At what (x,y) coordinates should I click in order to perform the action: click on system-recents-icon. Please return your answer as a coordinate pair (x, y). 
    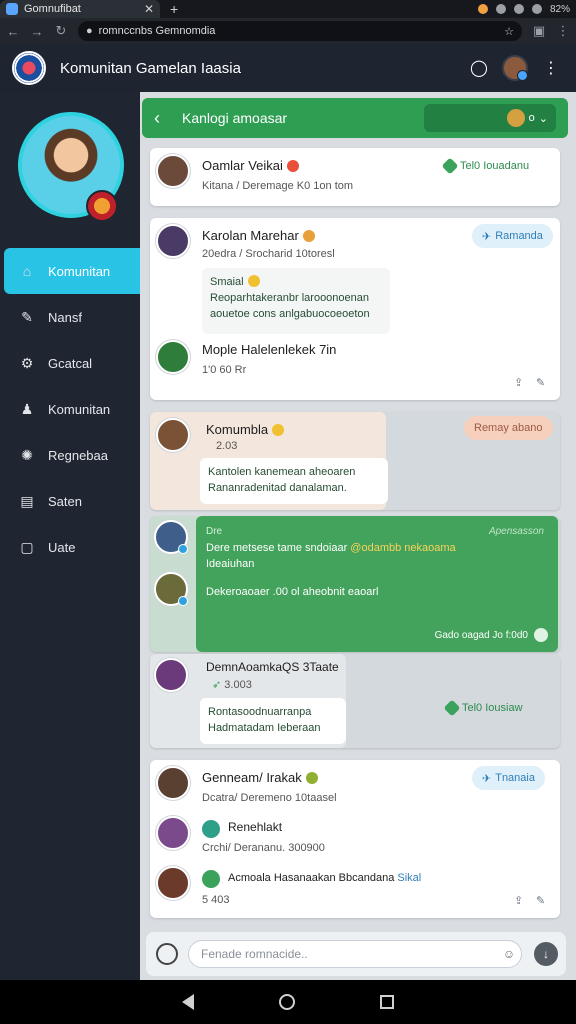
    Looking at the image, I should click on (386, 1002).